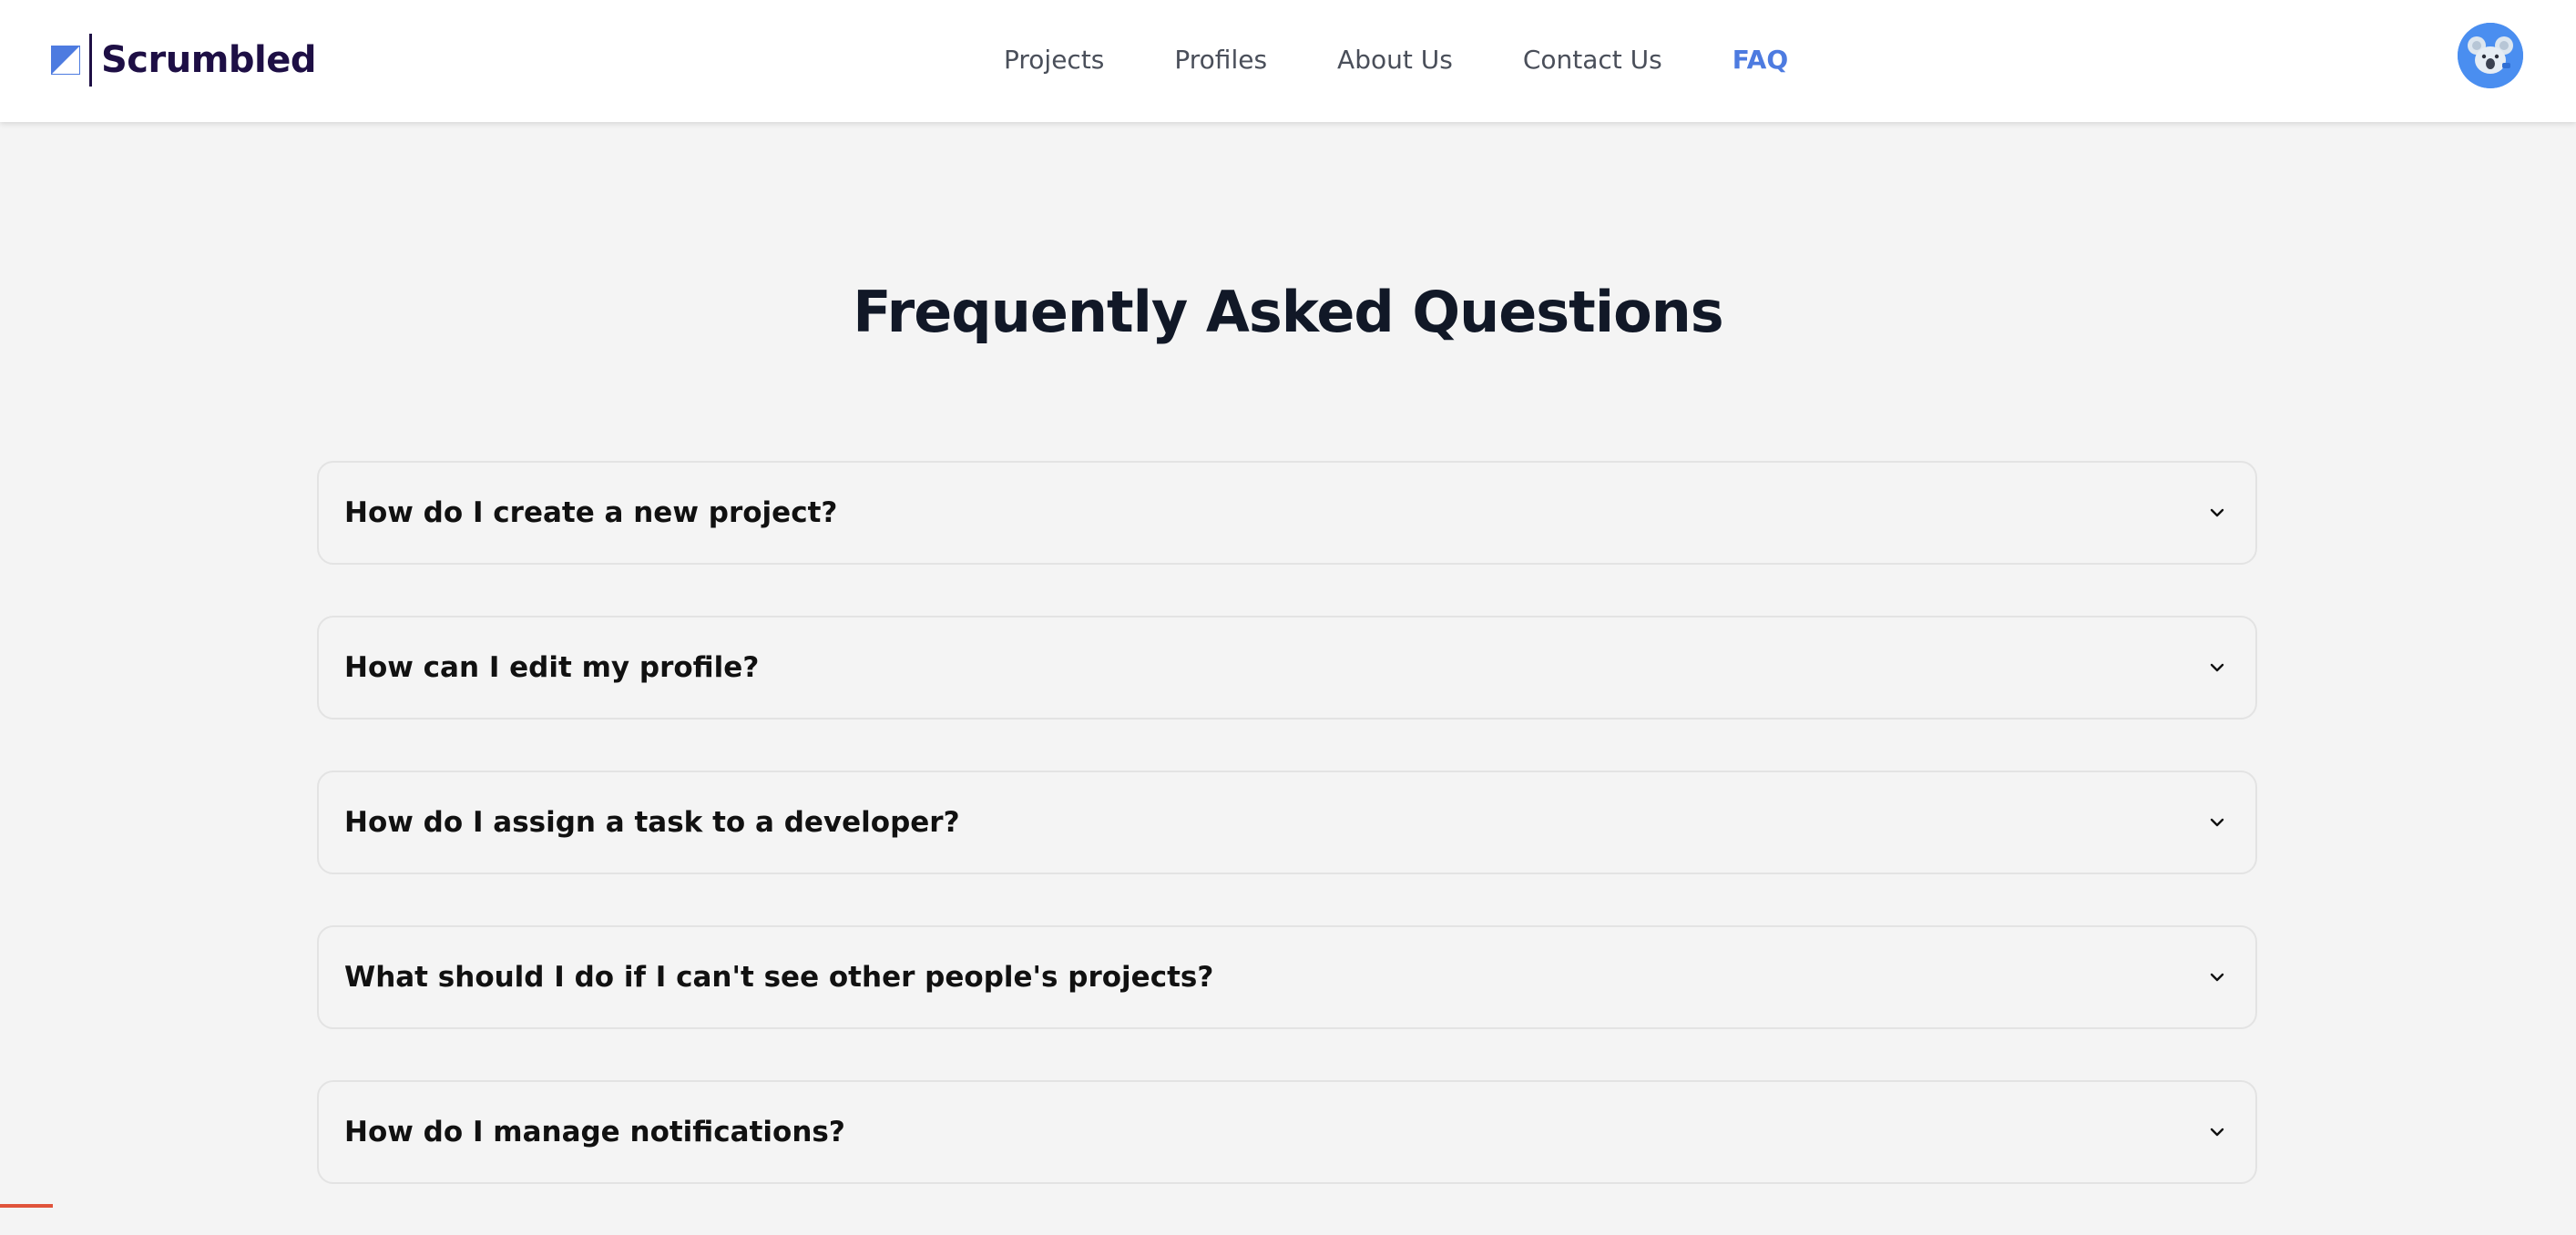  Describe the element at coordinates (1288, 312) in the screenshot. I see `page-title: Frequently Asked Questions` at that location.